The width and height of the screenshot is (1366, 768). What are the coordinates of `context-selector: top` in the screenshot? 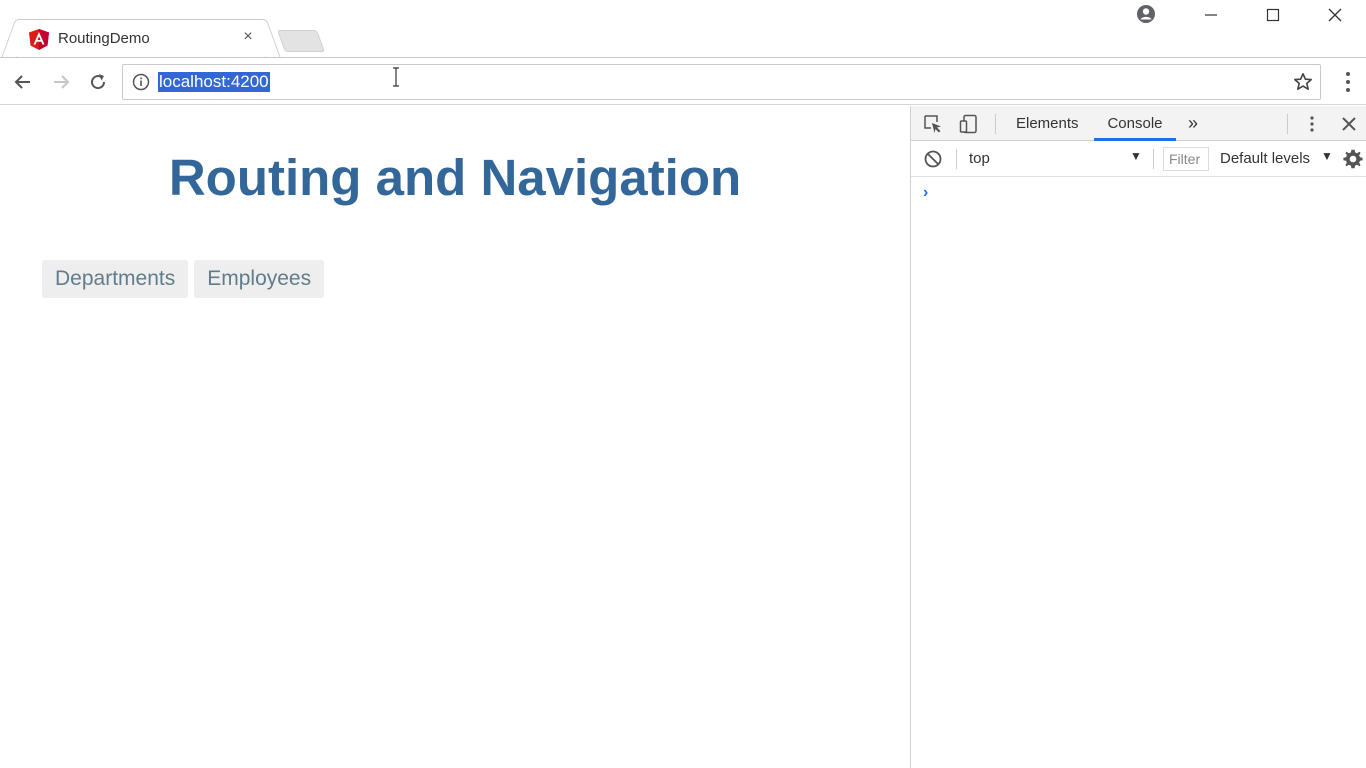 It's located at (979, 158).